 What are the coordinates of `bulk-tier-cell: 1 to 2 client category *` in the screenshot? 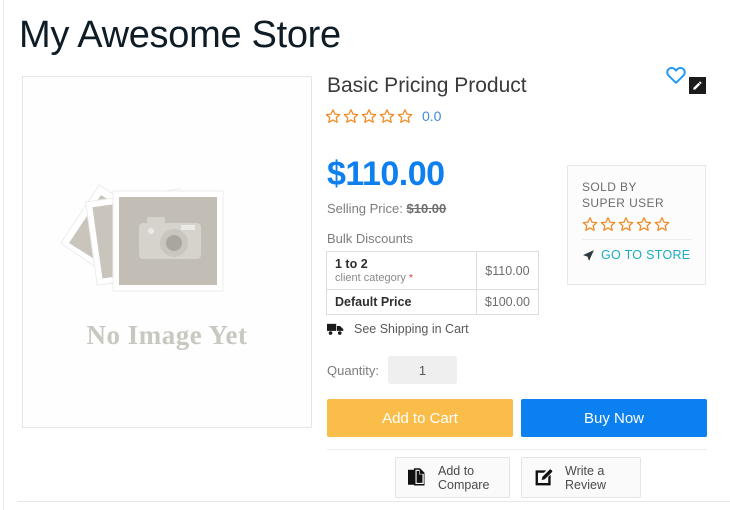 It's located at (401, 270).